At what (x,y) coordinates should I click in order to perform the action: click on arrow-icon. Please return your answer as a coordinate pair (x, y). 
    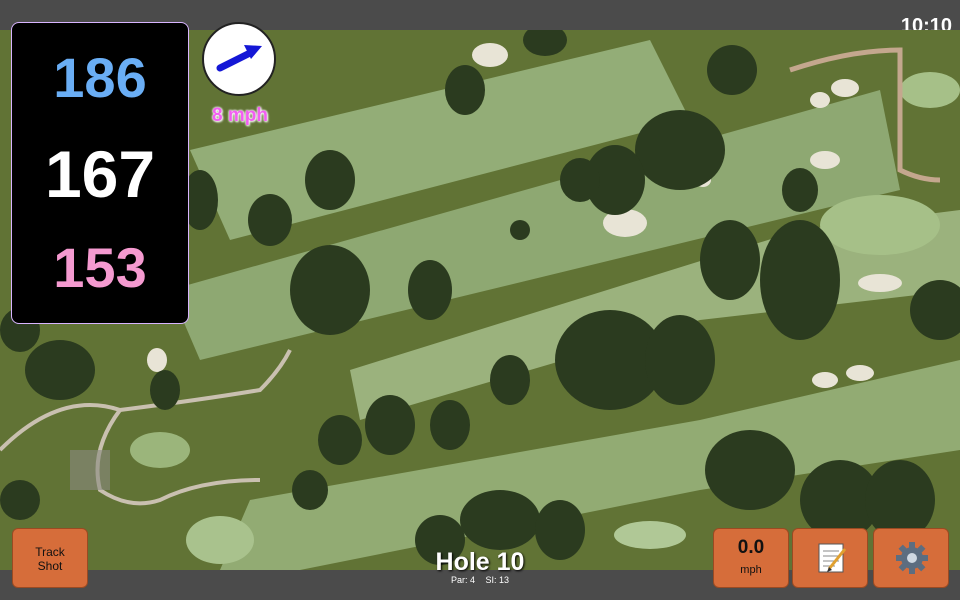
    Looking at the image, I should click on (239, 58).